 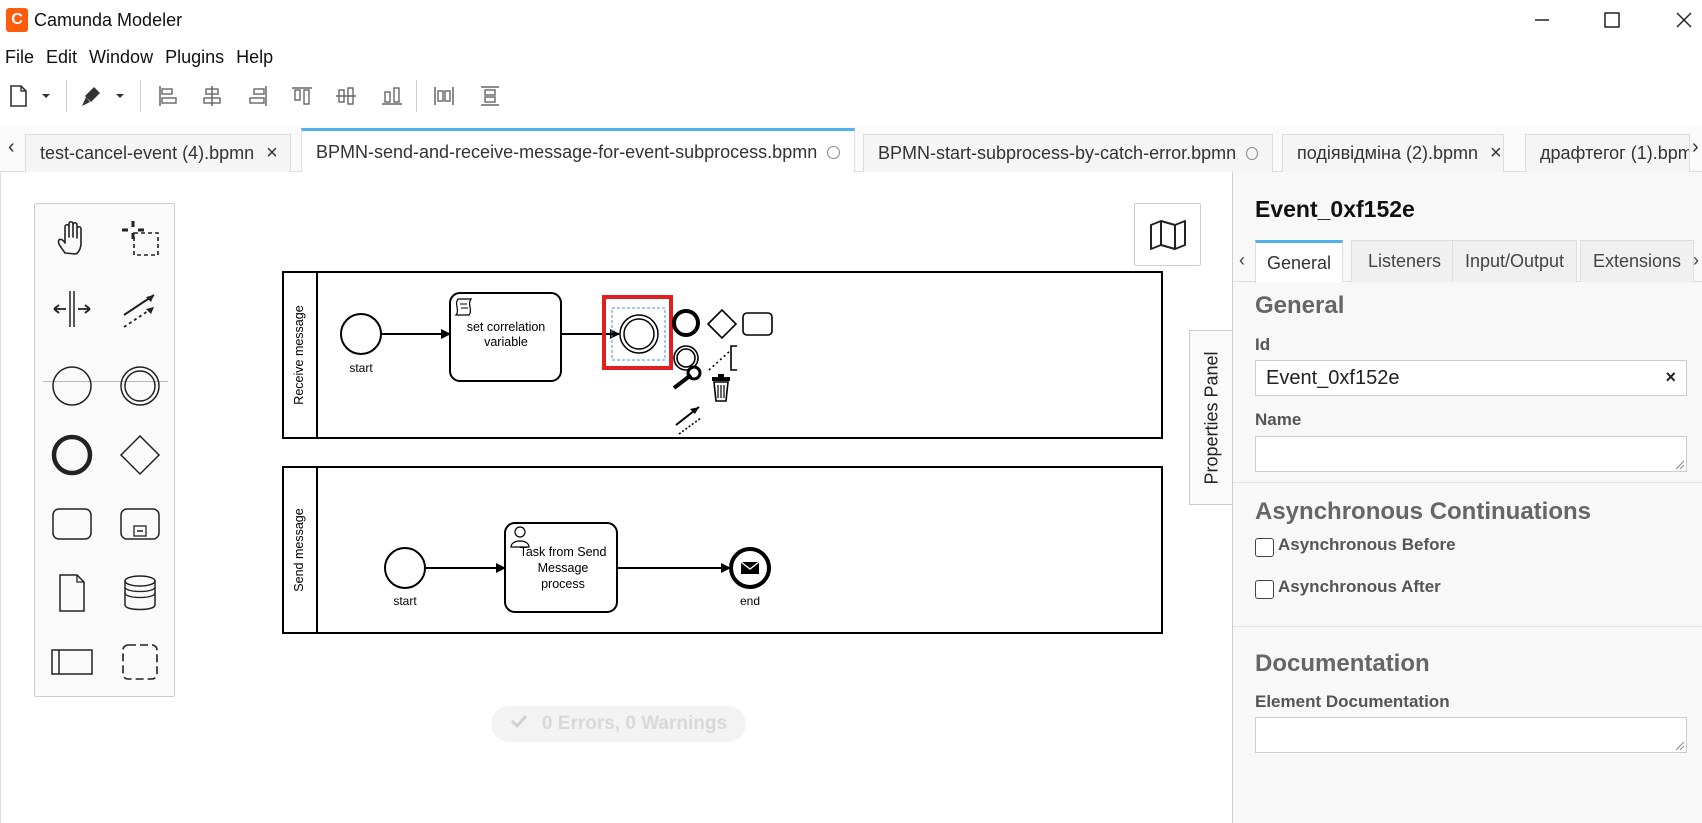 I want to click on align-right-button, so click(x=258, y=96).